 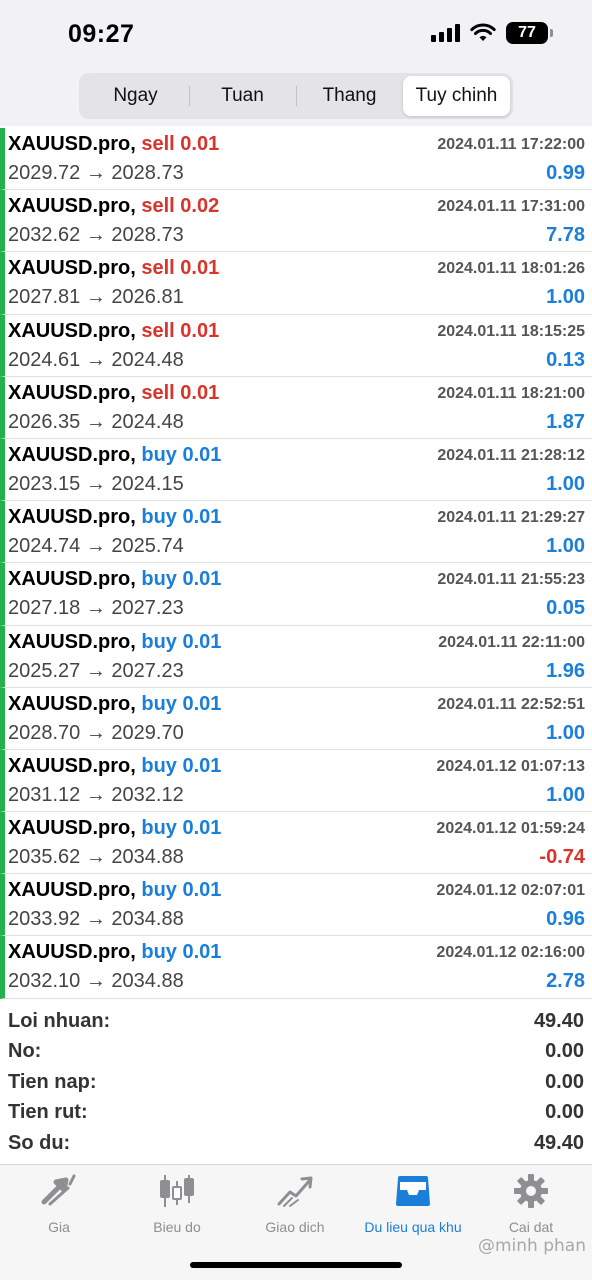 I want to click on trade-profit: 7.78, so click(x=565, y=235).